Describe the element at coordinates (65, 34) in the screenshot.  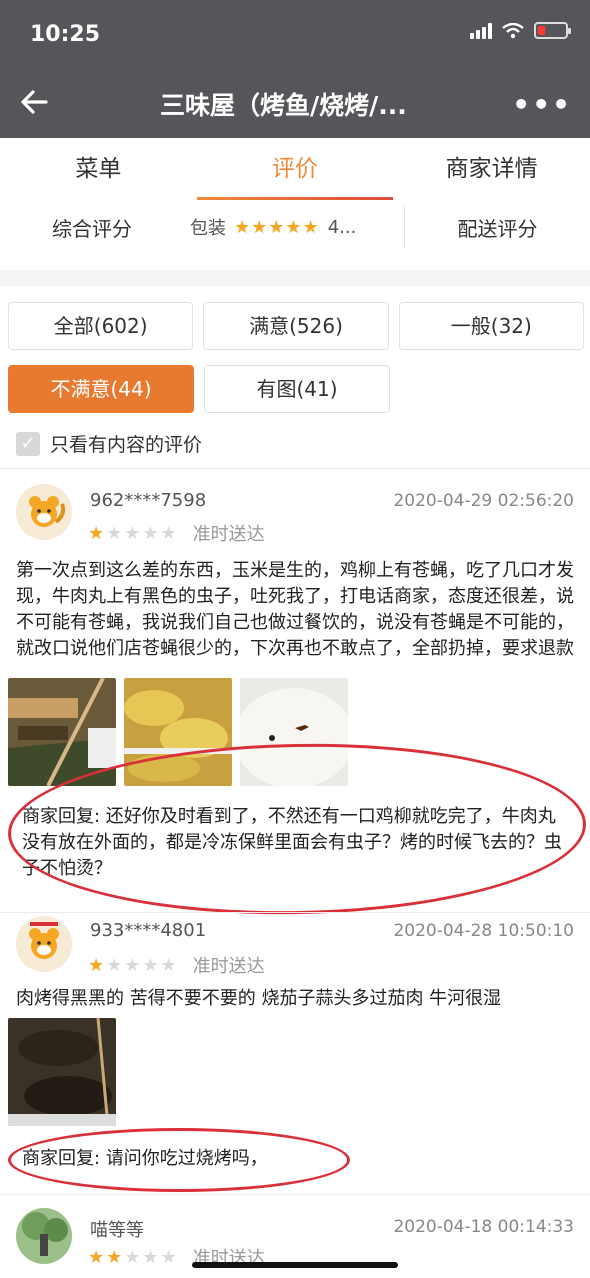
I see `status-time: 10:25` at that location.